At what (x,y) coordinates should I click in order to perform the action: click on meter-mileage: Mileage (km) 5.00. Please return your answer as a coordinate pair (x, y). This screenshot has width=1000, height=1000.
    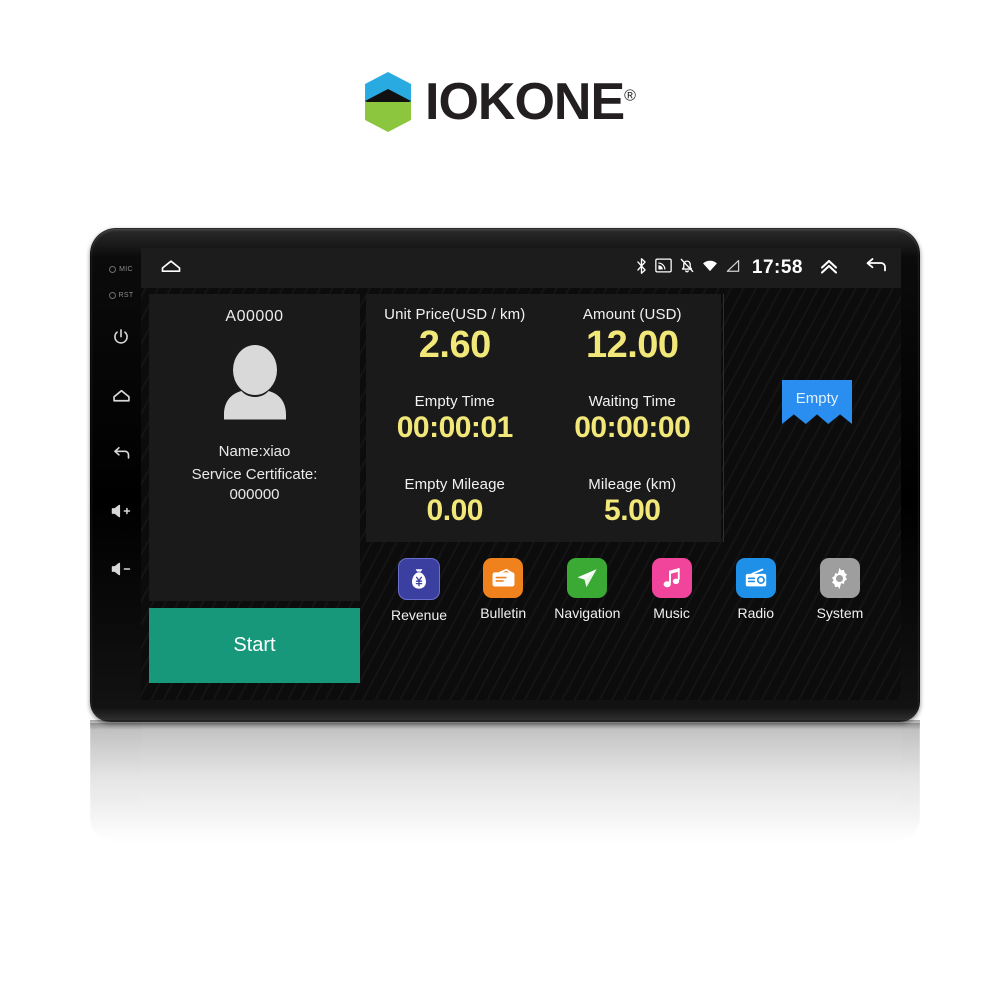
    Looking at the image, I should click on (633, 500).